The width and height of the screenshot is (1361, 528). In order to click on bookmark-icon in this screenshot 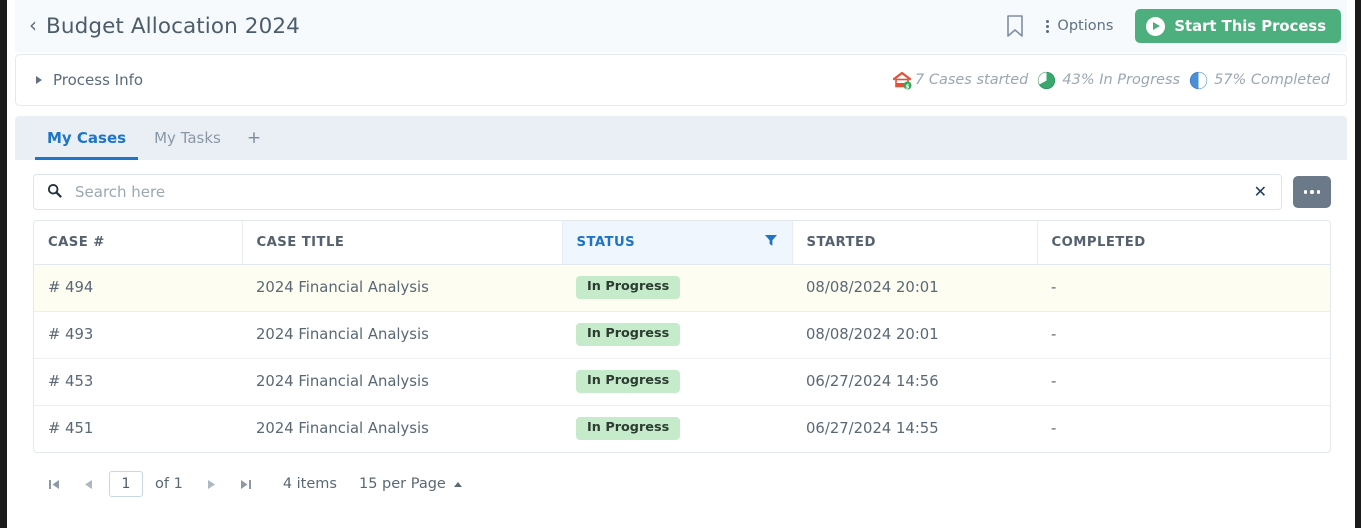, I will do `click(1015, 26)`.